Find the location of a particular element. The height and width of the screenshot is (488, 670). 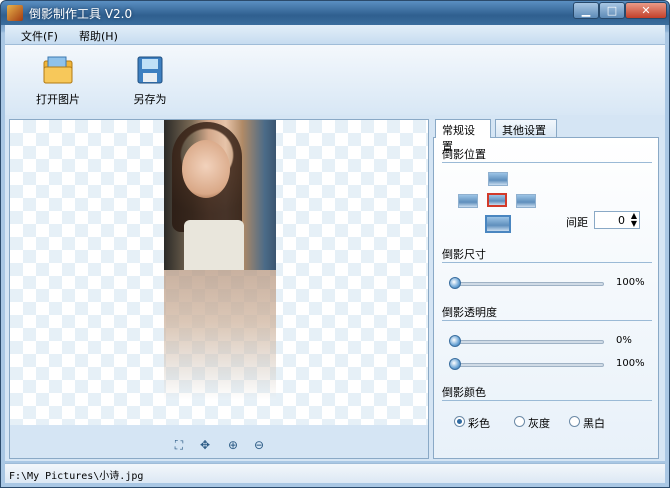

position-left-icon is located at coordinates (468, 201).